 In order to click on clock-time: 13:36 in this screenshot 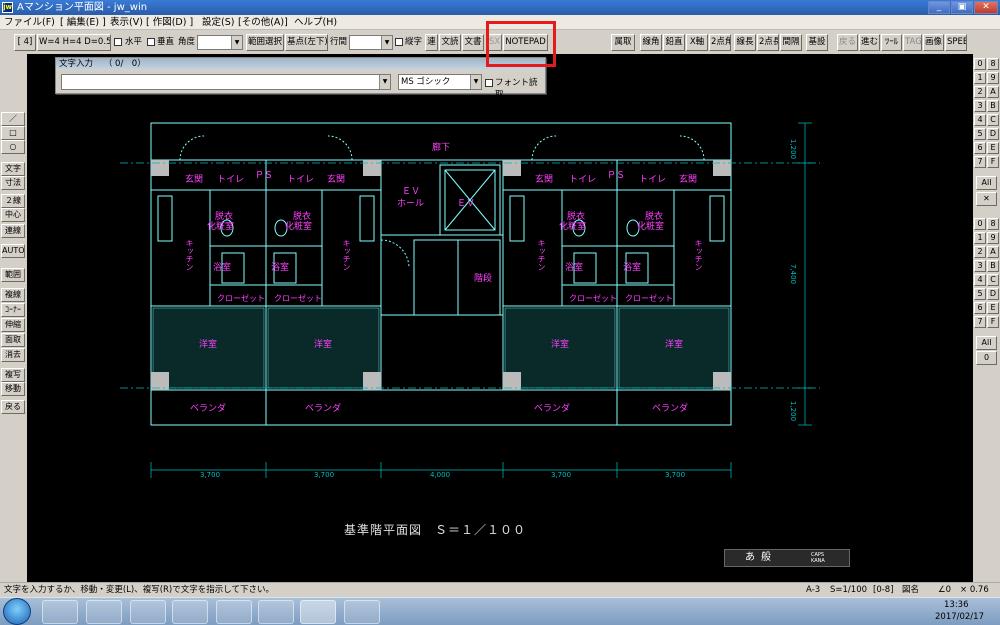, I will do `click(956, 605)`.